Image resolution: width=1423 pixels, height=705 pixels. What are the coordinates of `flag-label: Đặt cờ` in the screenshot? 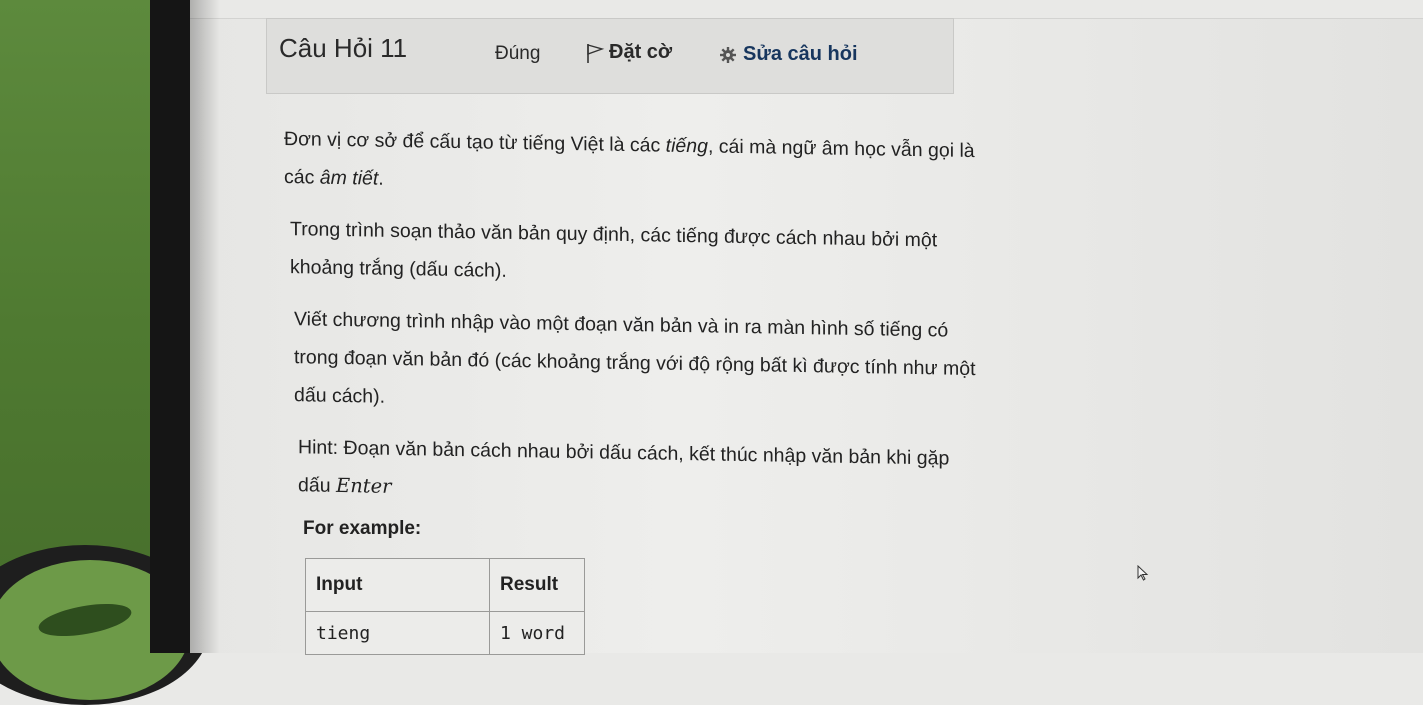 It's located at (641, 52).